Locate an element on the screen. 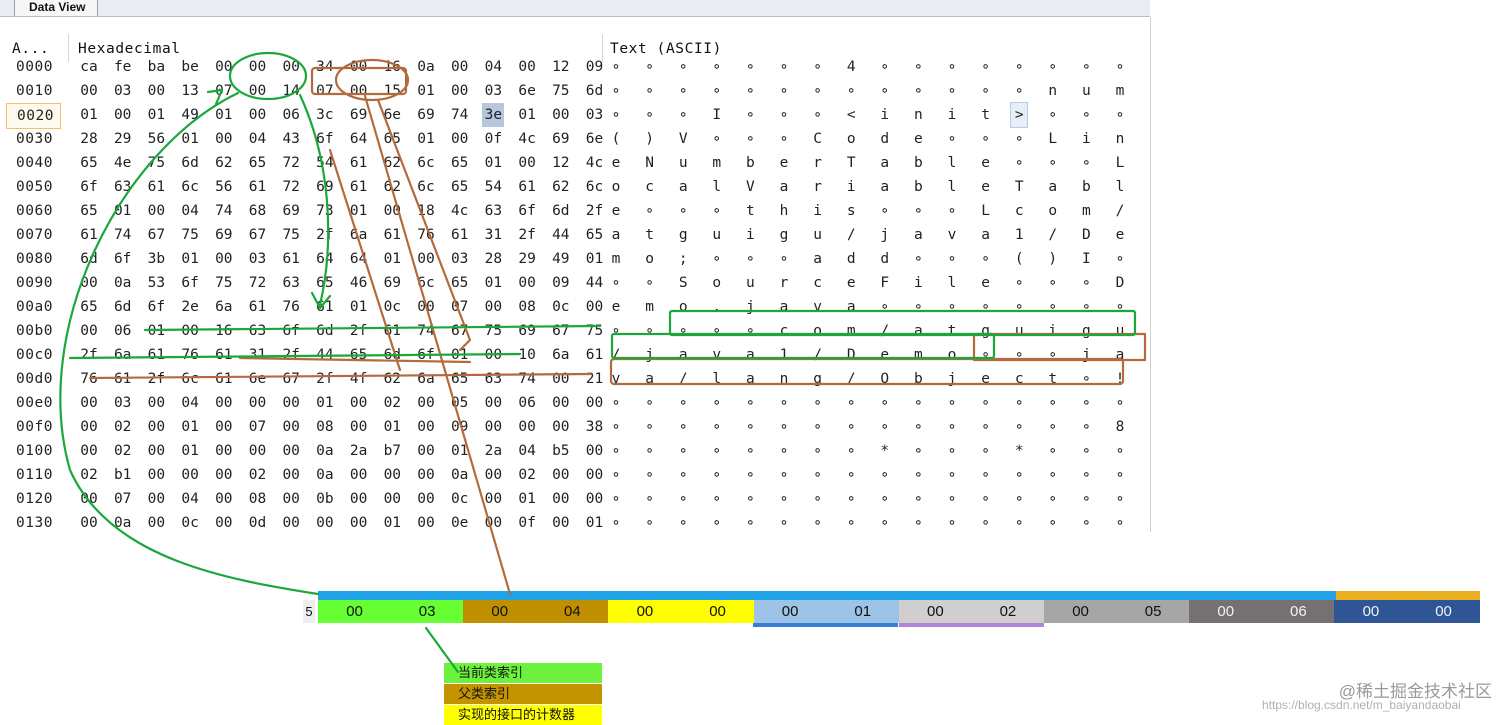  hex-byte: 6e is located at coordinates (595, 139).